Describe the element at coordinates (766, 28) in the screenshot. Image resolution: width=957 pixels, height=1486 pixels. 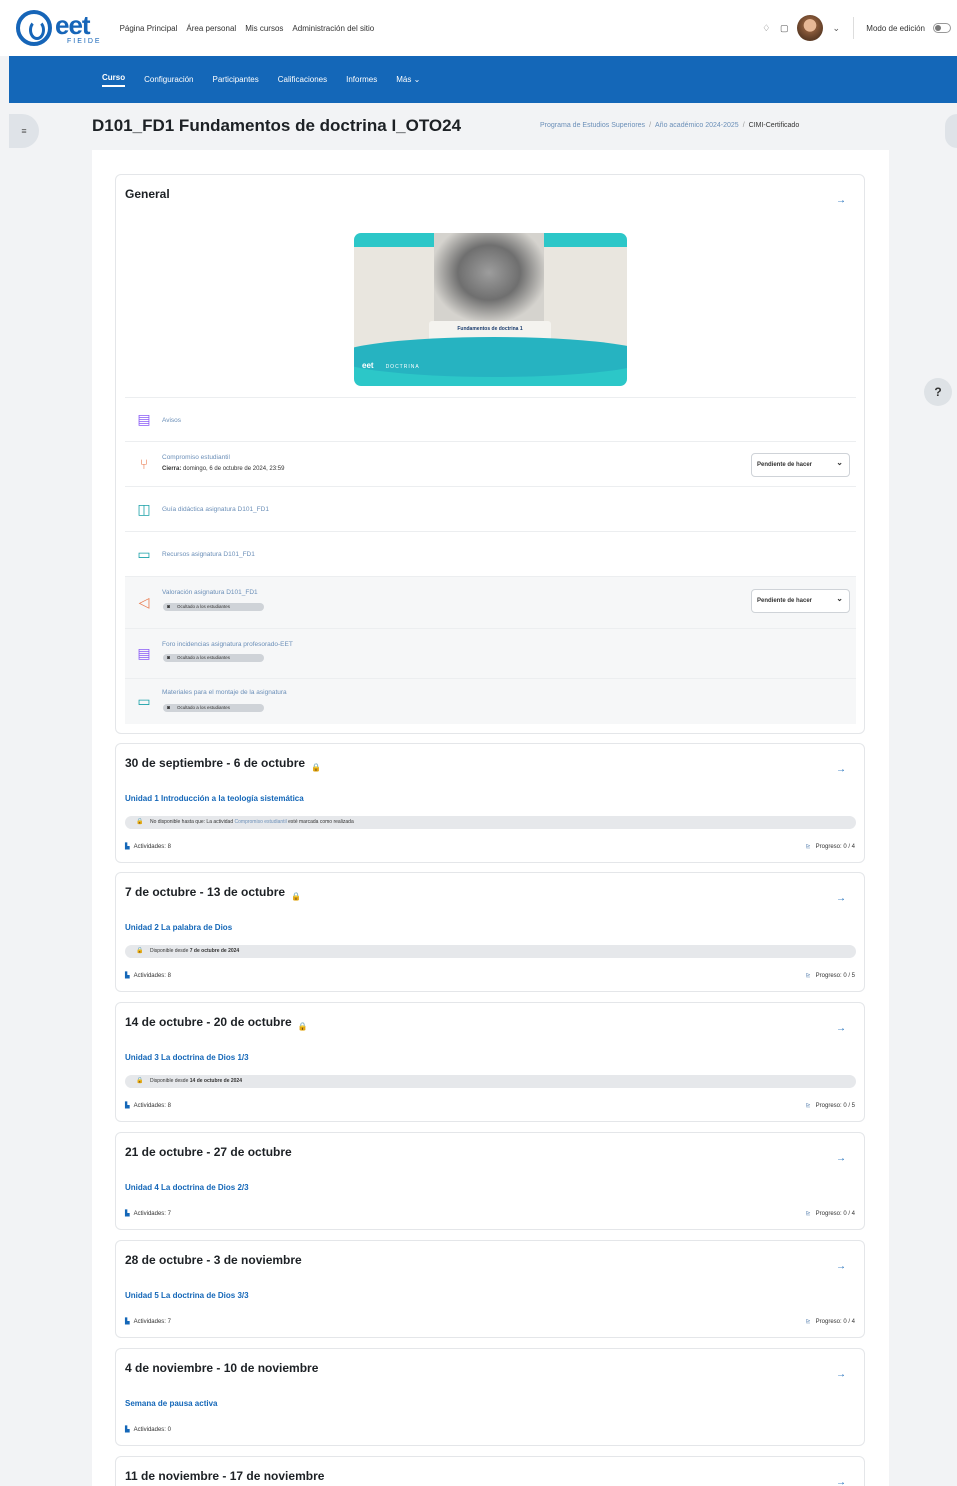
I see `notifications-bell-icon: ♢` at that location.